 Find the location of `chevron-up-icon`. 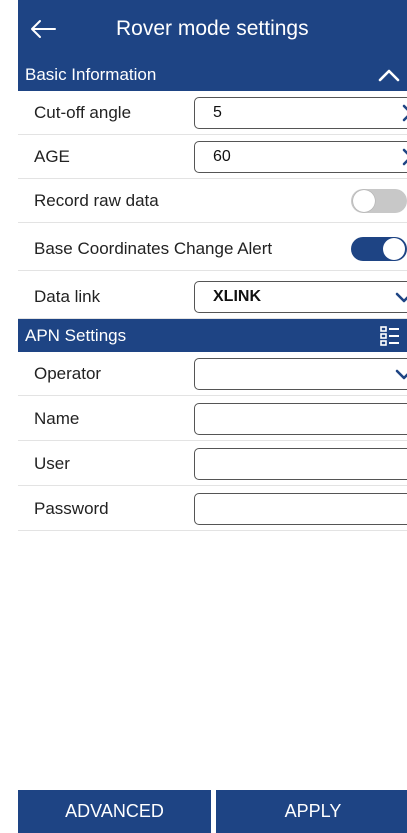

chevron-up-icon is located at coordinates (389, 75).